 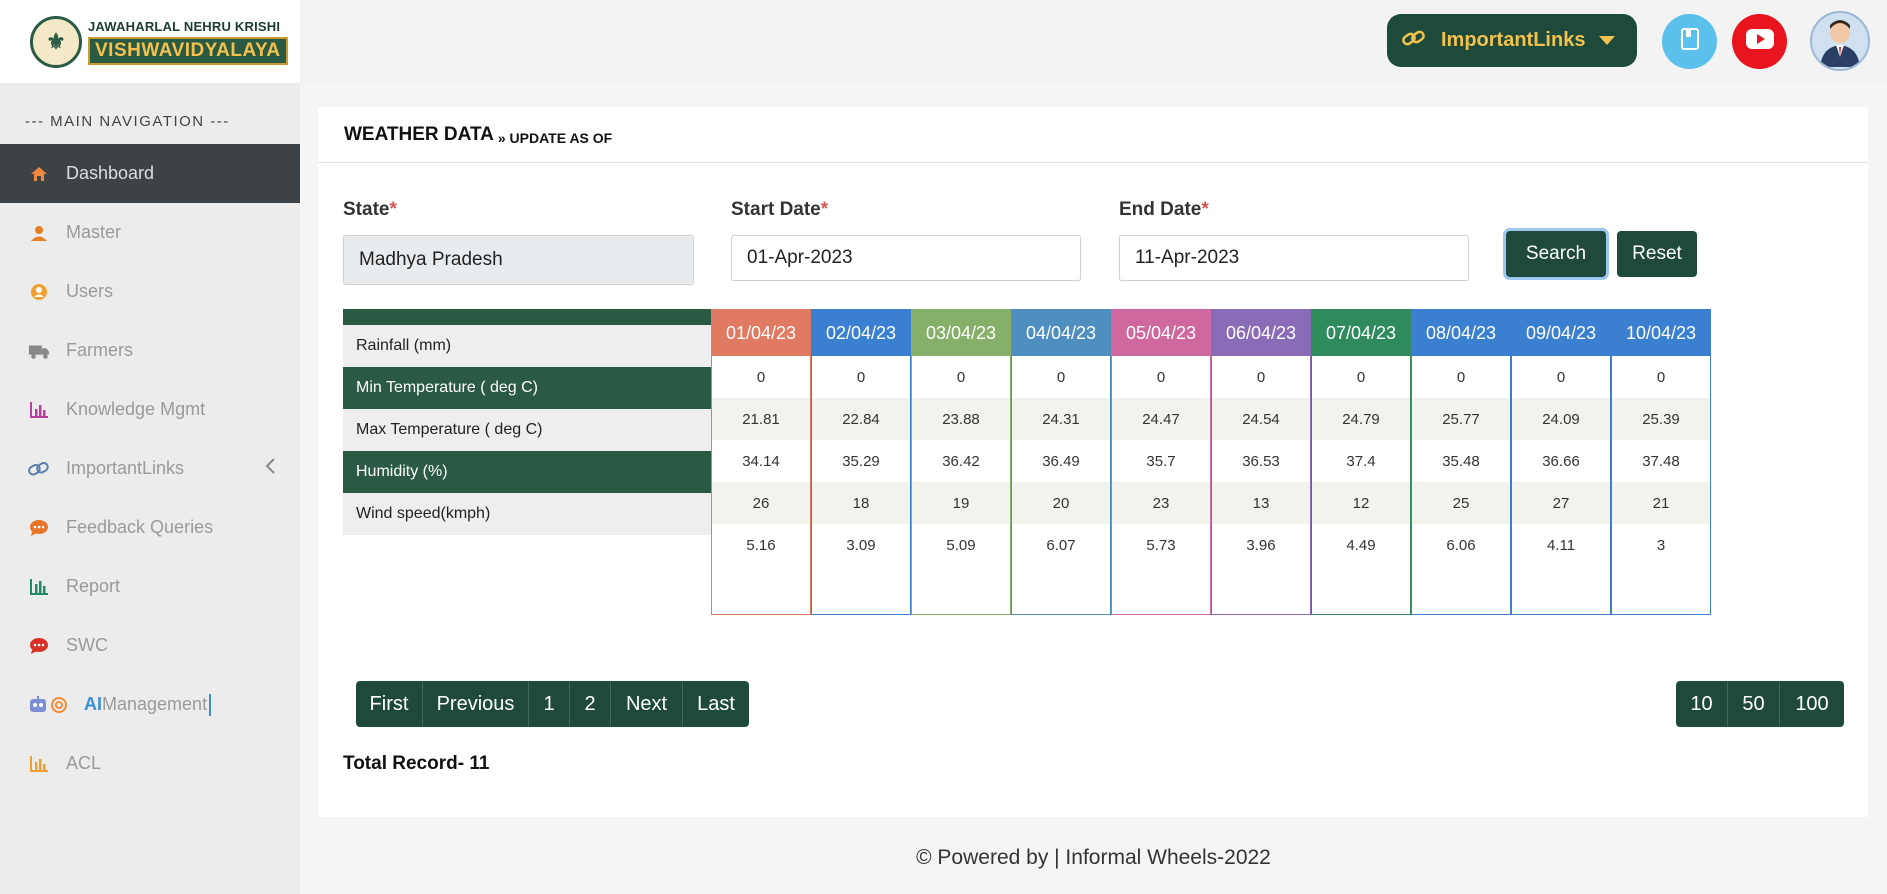 What do you see at coordinates (416, 763) in the screenshot?
I see `total-records: Total Record- 11` at bounding box center [416, 763].